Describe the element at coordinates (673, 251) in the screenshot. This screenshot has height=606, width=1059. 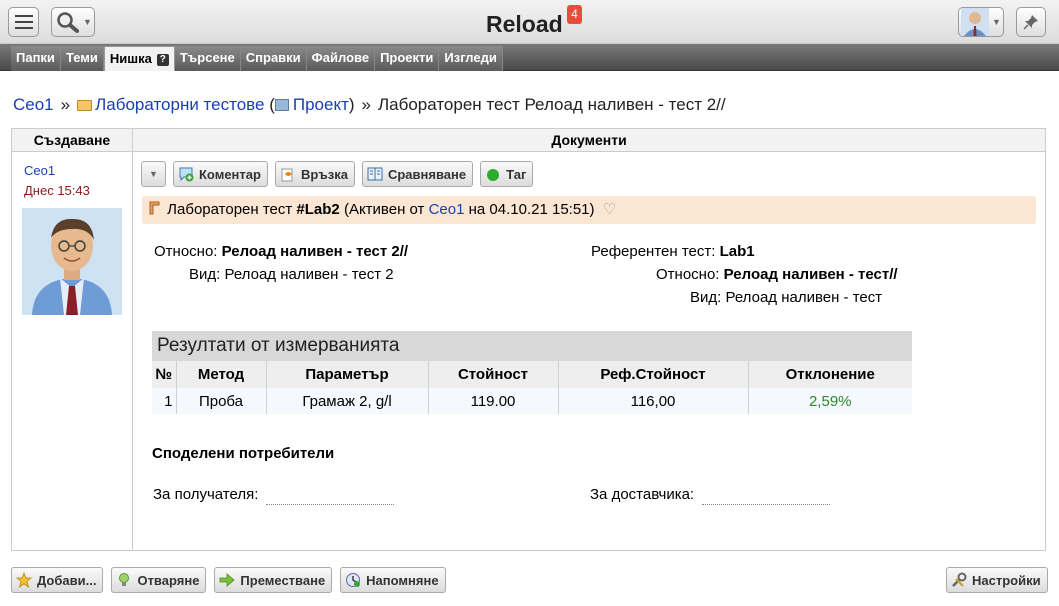
I see `field-ref-test: Референтен тест: Lab1` at that location.